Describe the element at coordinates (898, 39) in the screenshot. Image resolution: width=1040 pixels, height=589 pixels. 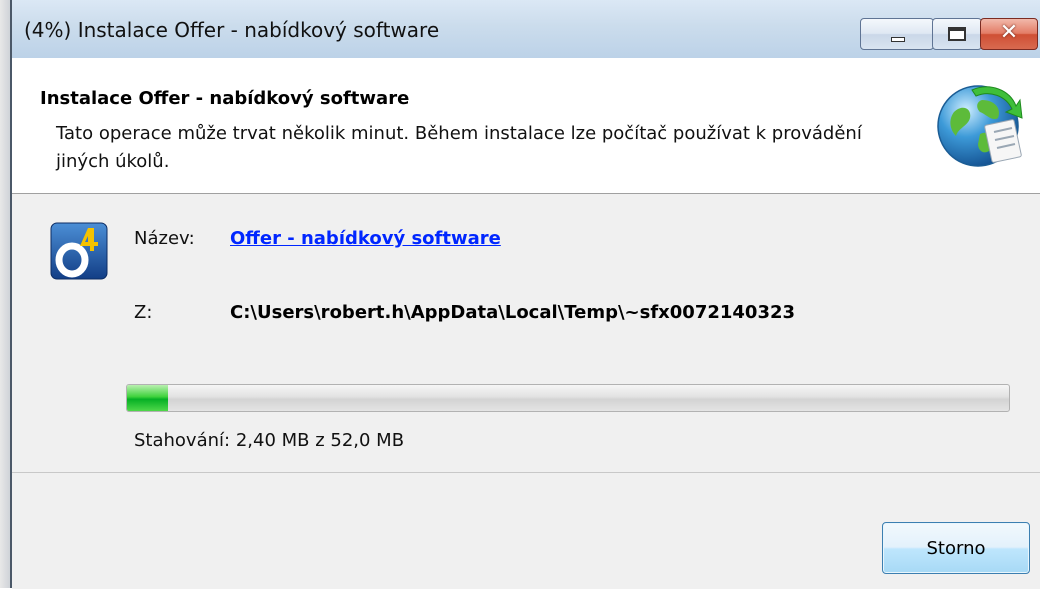
I see `minimize-icon` at that location.